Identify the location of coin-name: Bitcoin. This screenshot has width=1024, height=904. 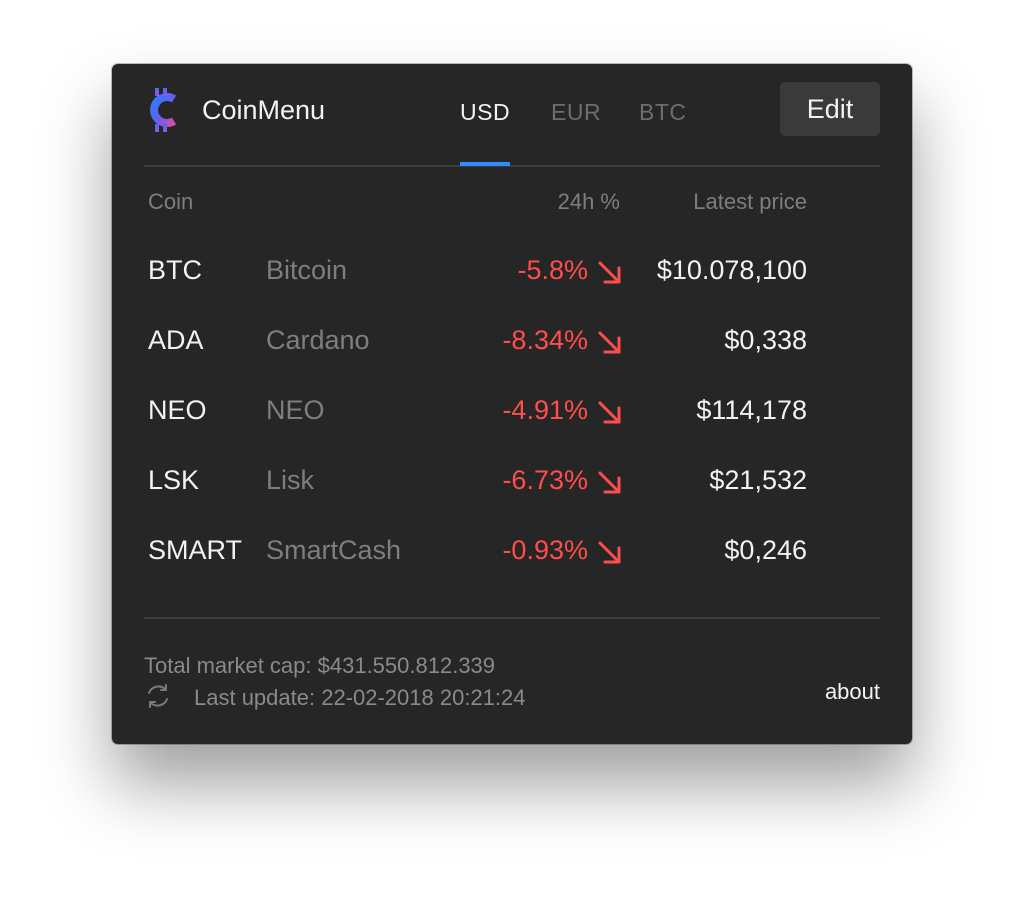
(307, 270).